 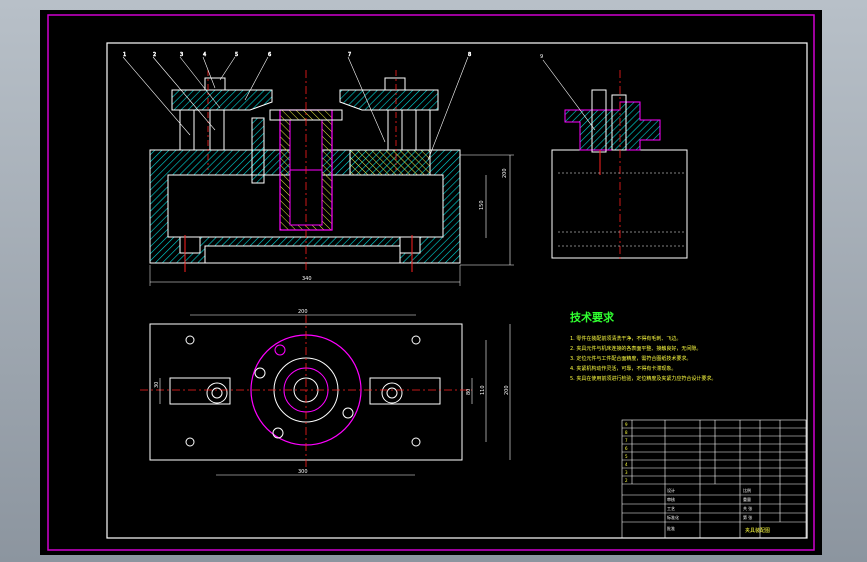 I want to click on bom-row-4: 4, so click(x=626, y=464).